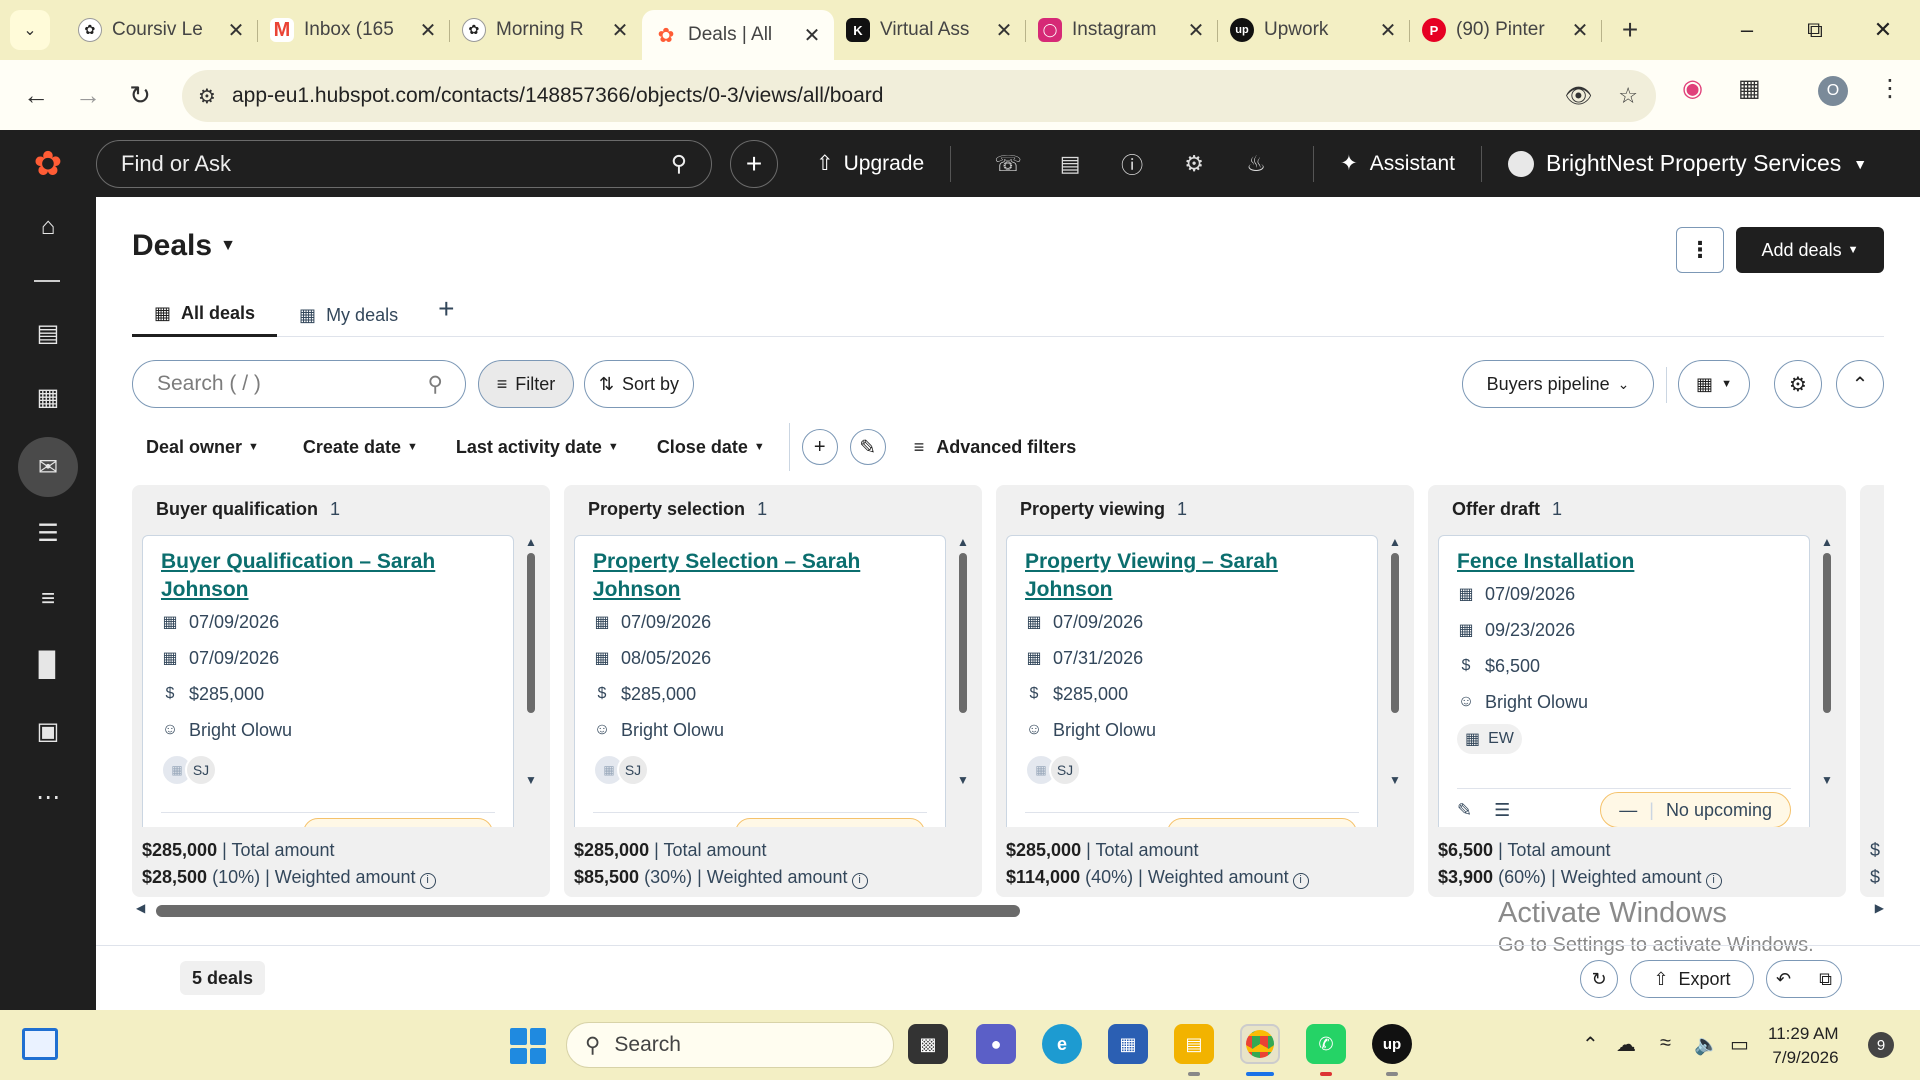  Describe the element at coordinates (1714, 384) in the screenshot. I see `view-mode-select: ▦ ▼` at that location.